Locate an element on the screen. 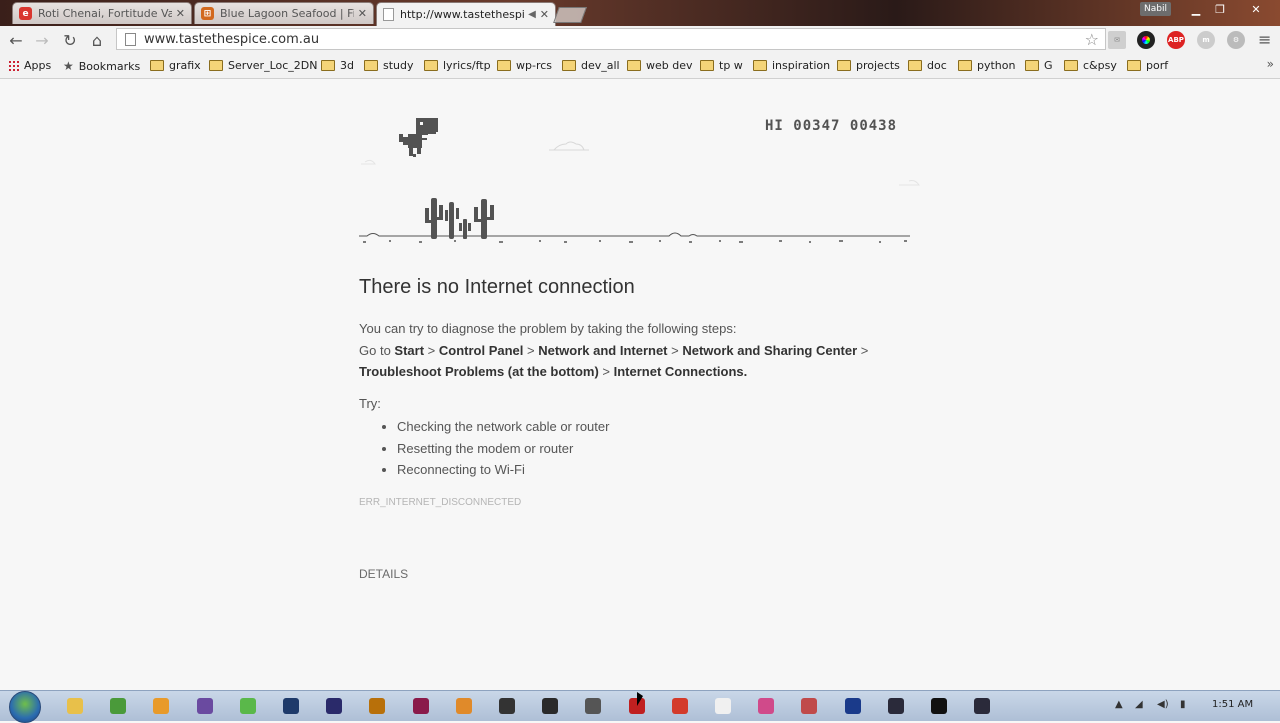 The height and width of the screenshot is (723, 1280). bookmark-folder: wp-rcs is located at coordinates (524, 65).